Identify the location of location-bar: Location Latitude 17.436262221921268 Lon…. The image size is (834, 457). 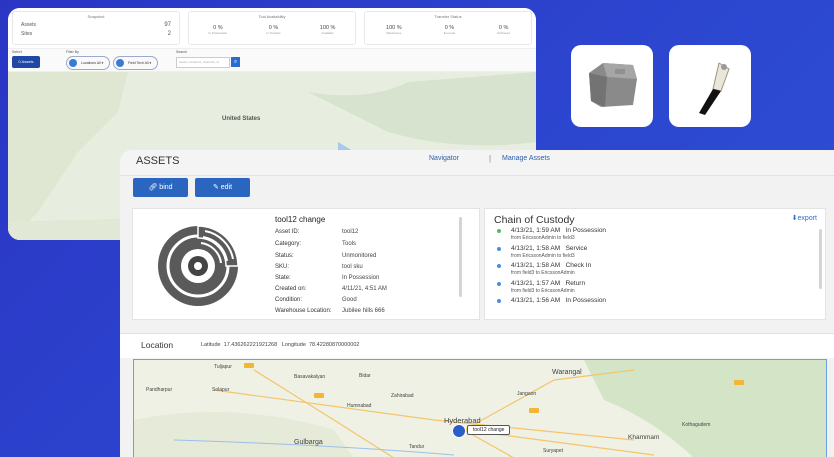
(477, 345).